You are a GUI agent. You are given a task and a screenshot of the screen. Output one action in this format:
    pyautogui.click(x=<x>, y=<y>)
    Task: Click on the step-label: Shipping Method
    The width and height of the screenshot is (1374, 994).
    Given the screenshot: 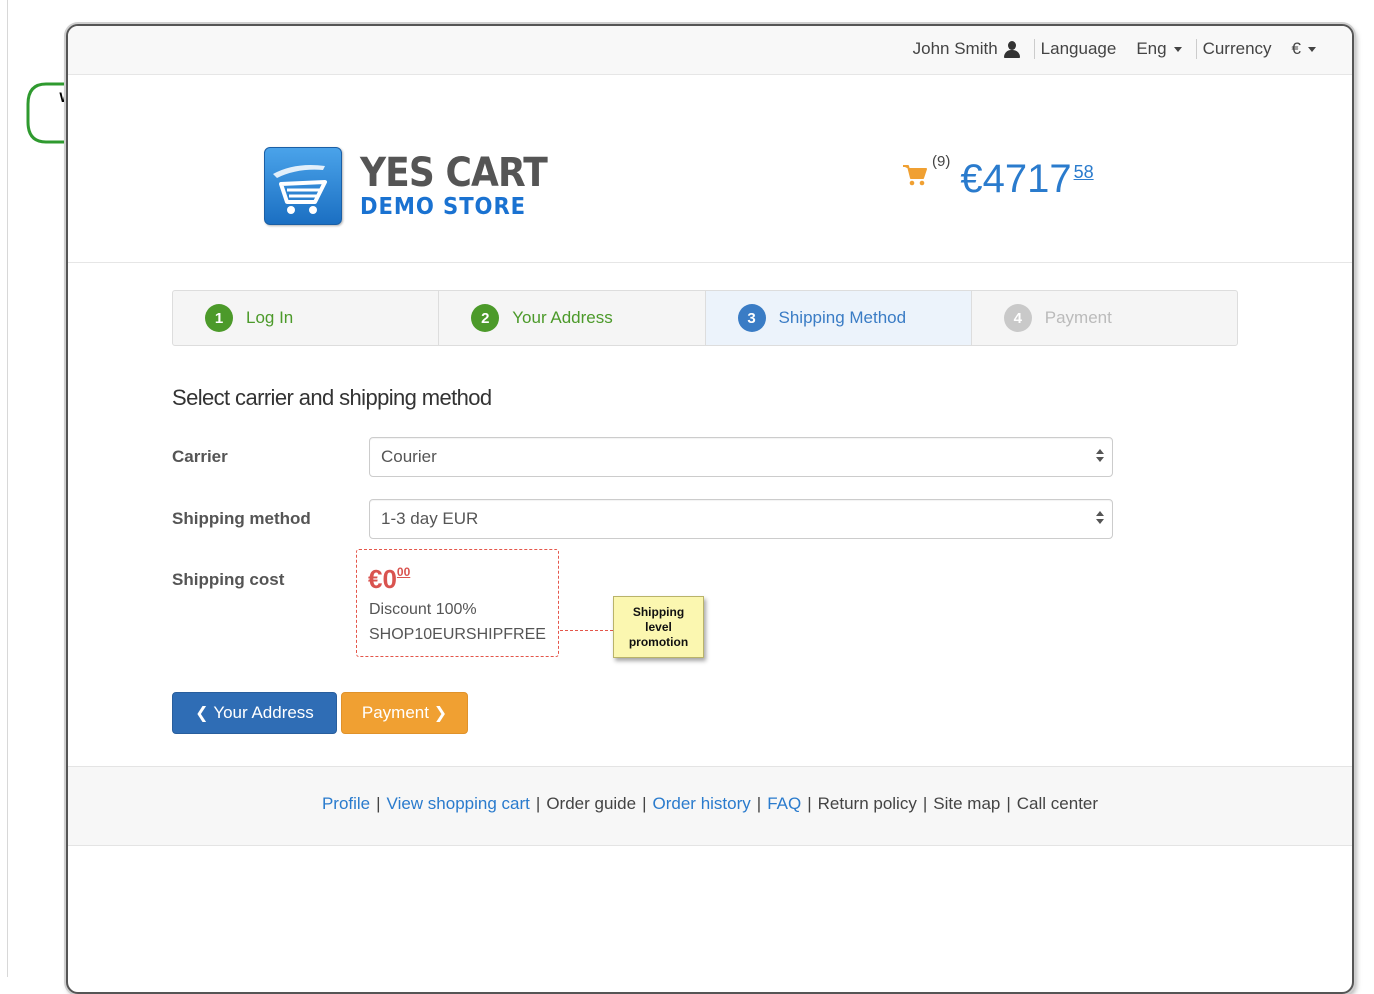 What is the action you would take?
    pyautogui.click(x=842, y=317)
    